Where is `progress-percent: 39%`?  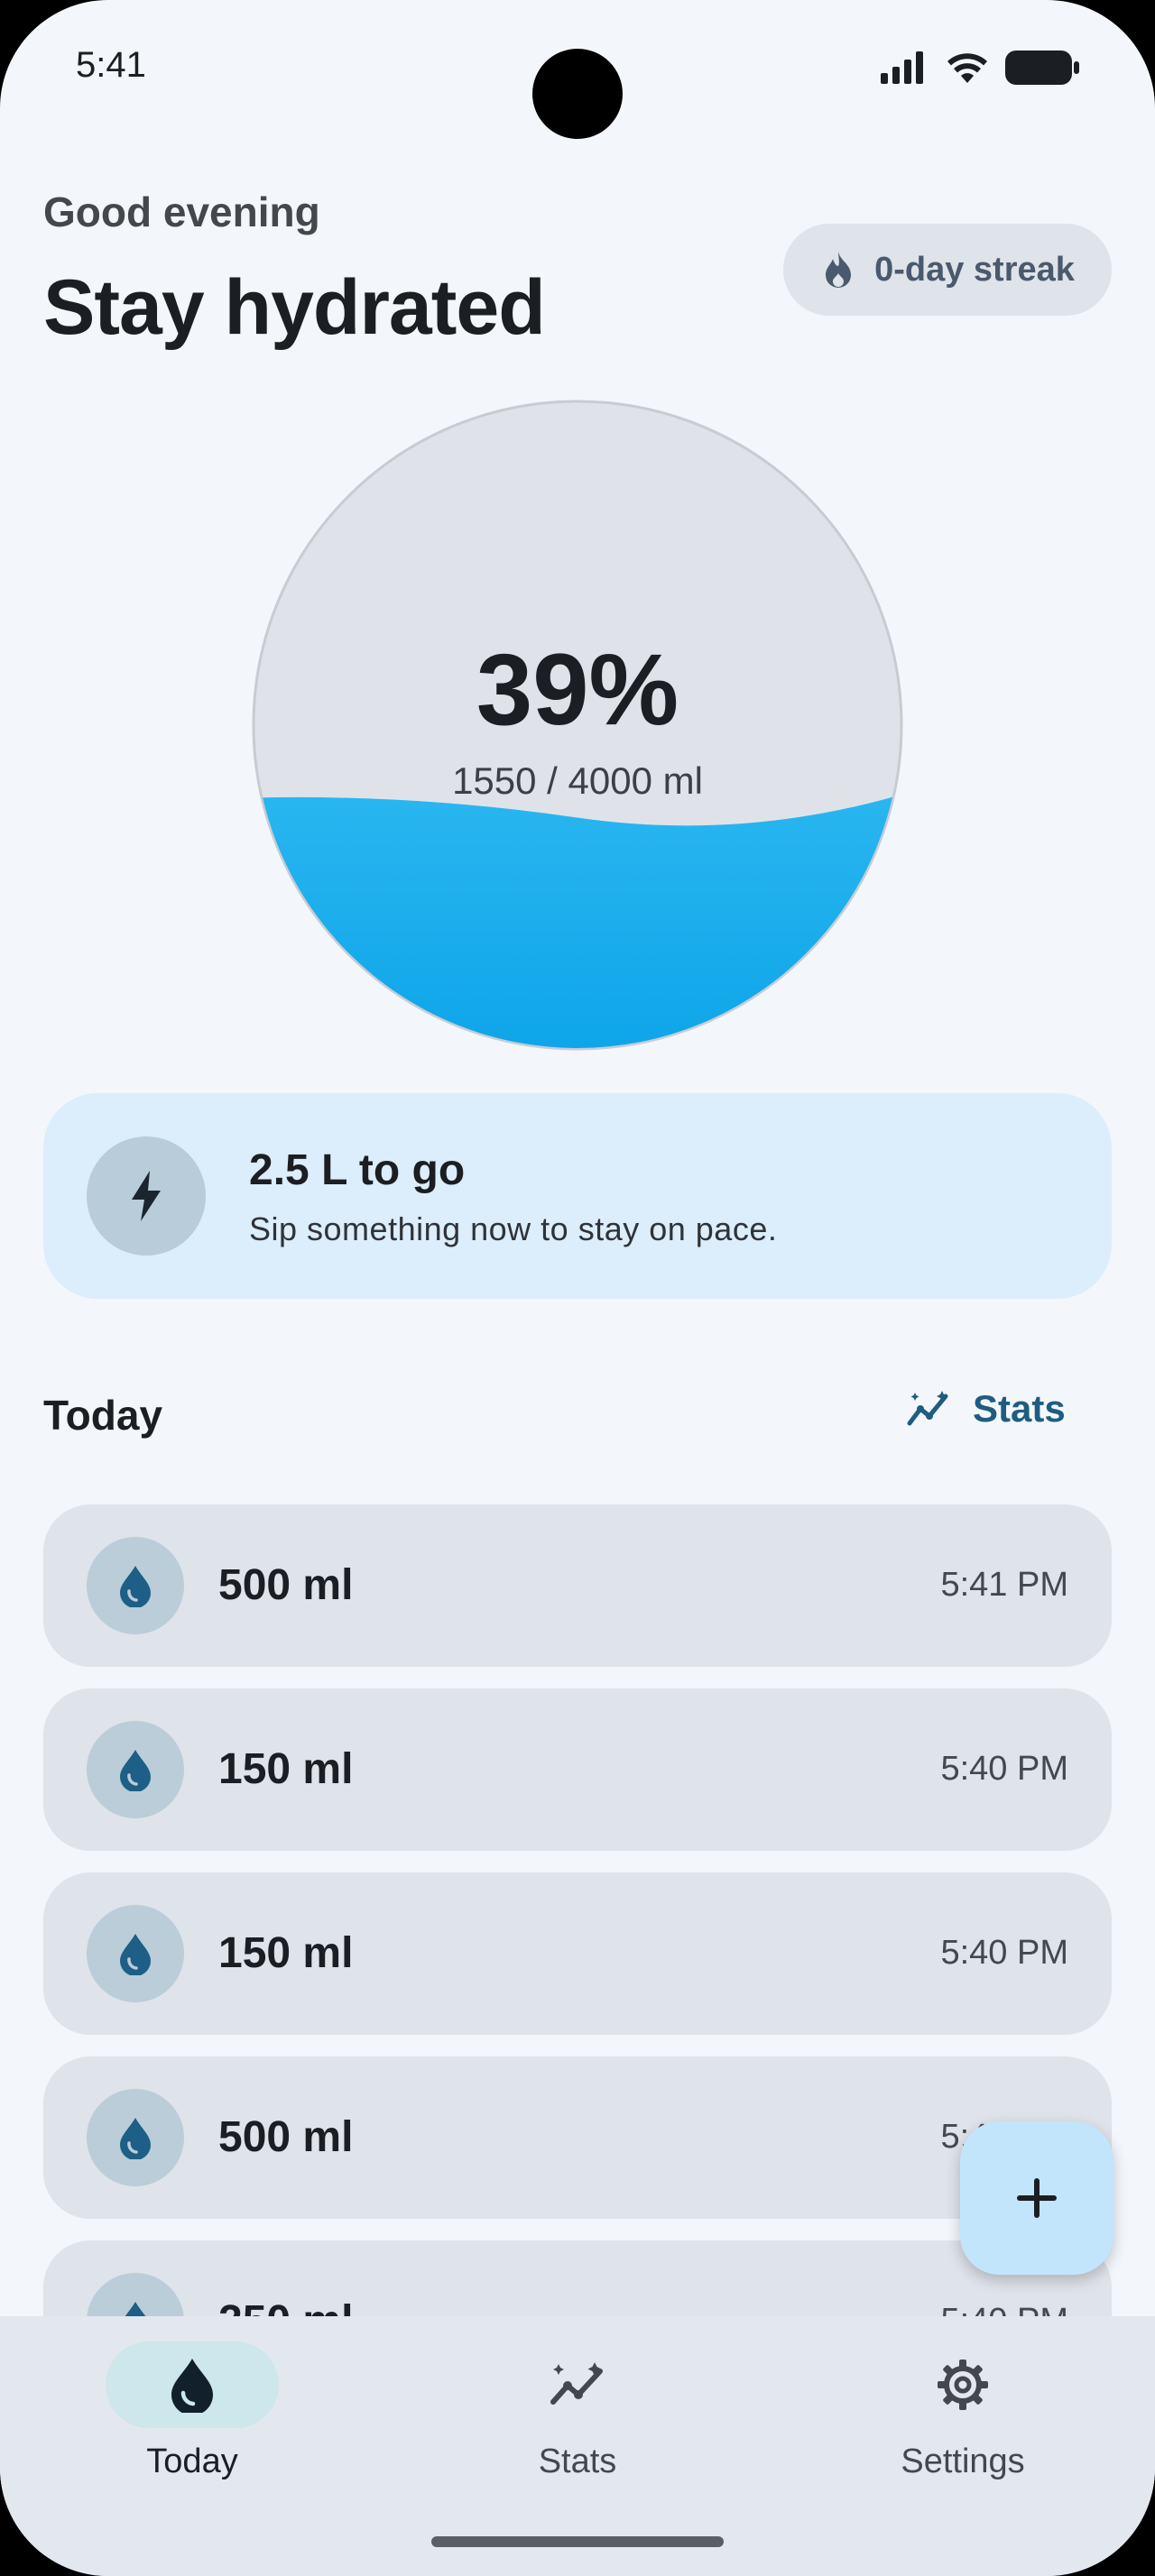 progress-percent: 39% is located at coordinates (577, 690).